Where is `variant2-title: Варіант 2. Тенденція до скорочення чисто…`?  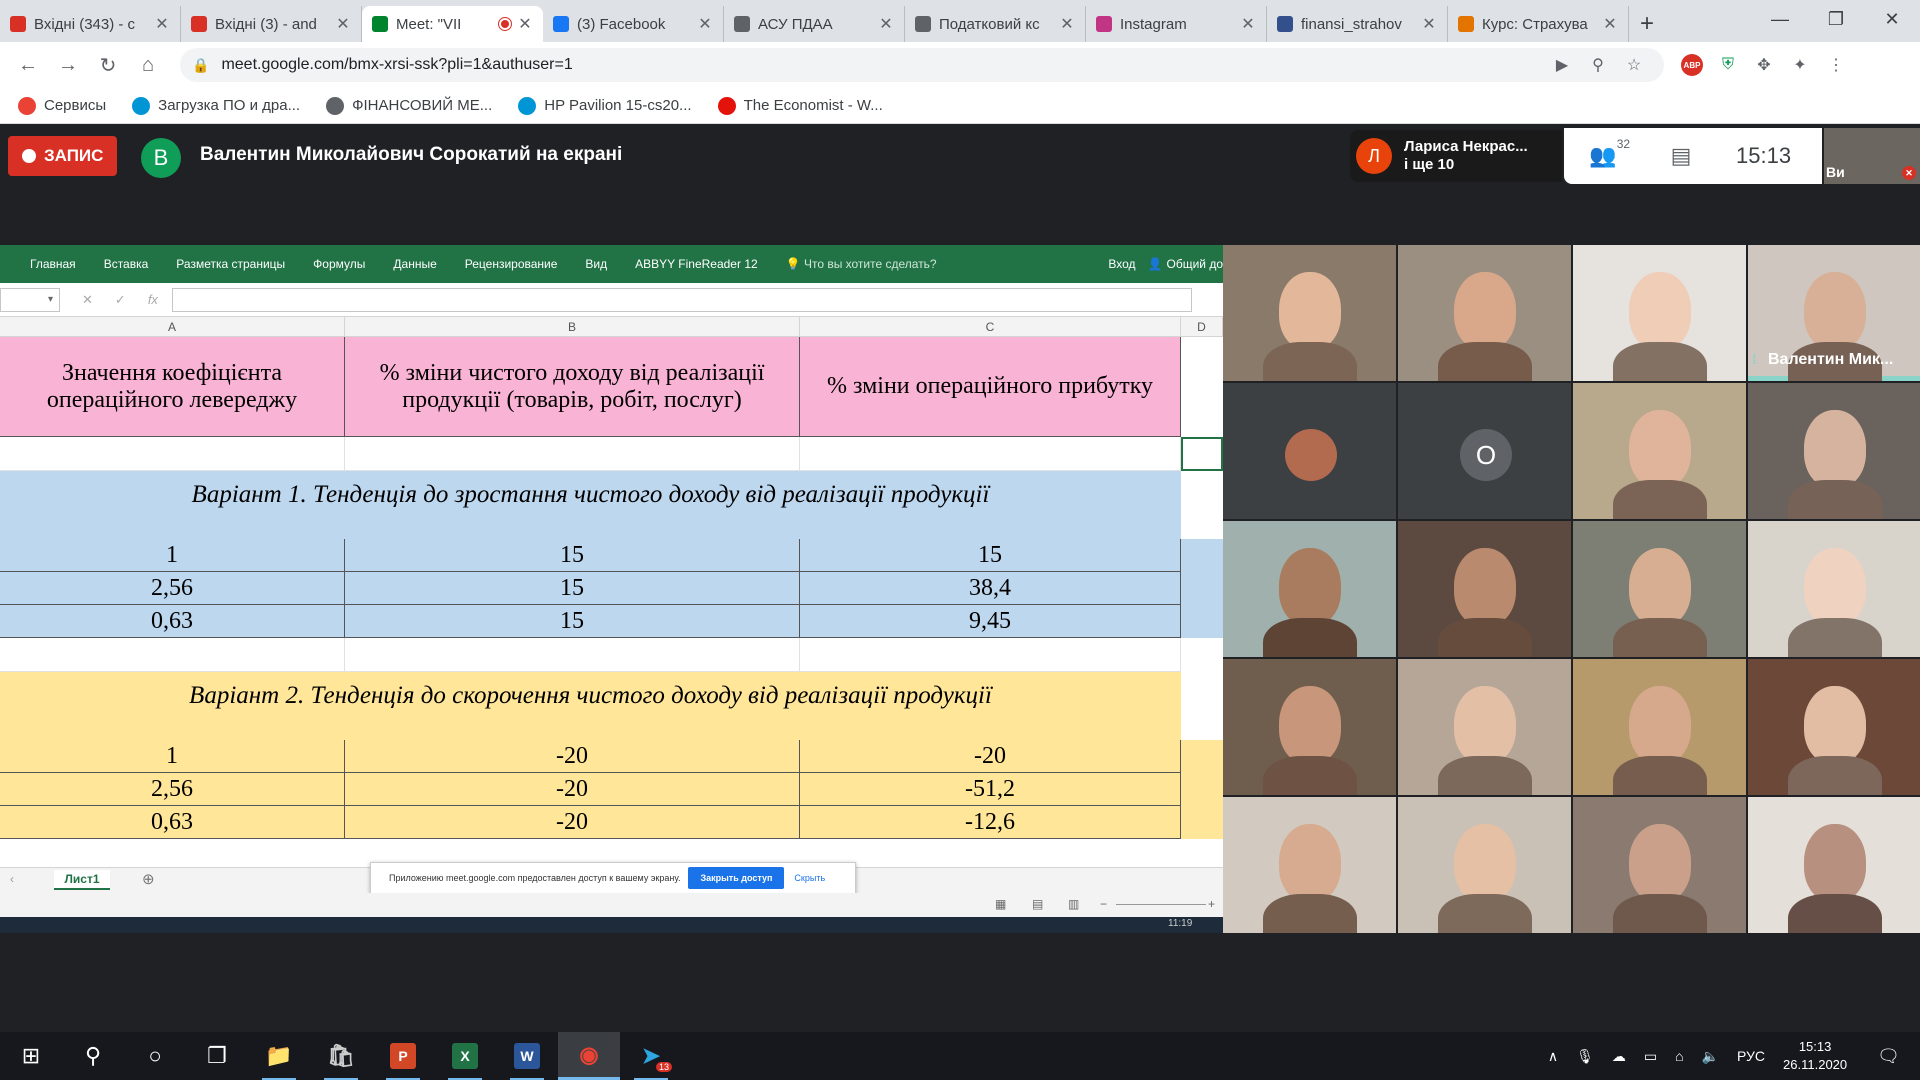
variant2-title: Варіант 2. Тенденція до скорочення чисто… is located at coordinates (590, 706).